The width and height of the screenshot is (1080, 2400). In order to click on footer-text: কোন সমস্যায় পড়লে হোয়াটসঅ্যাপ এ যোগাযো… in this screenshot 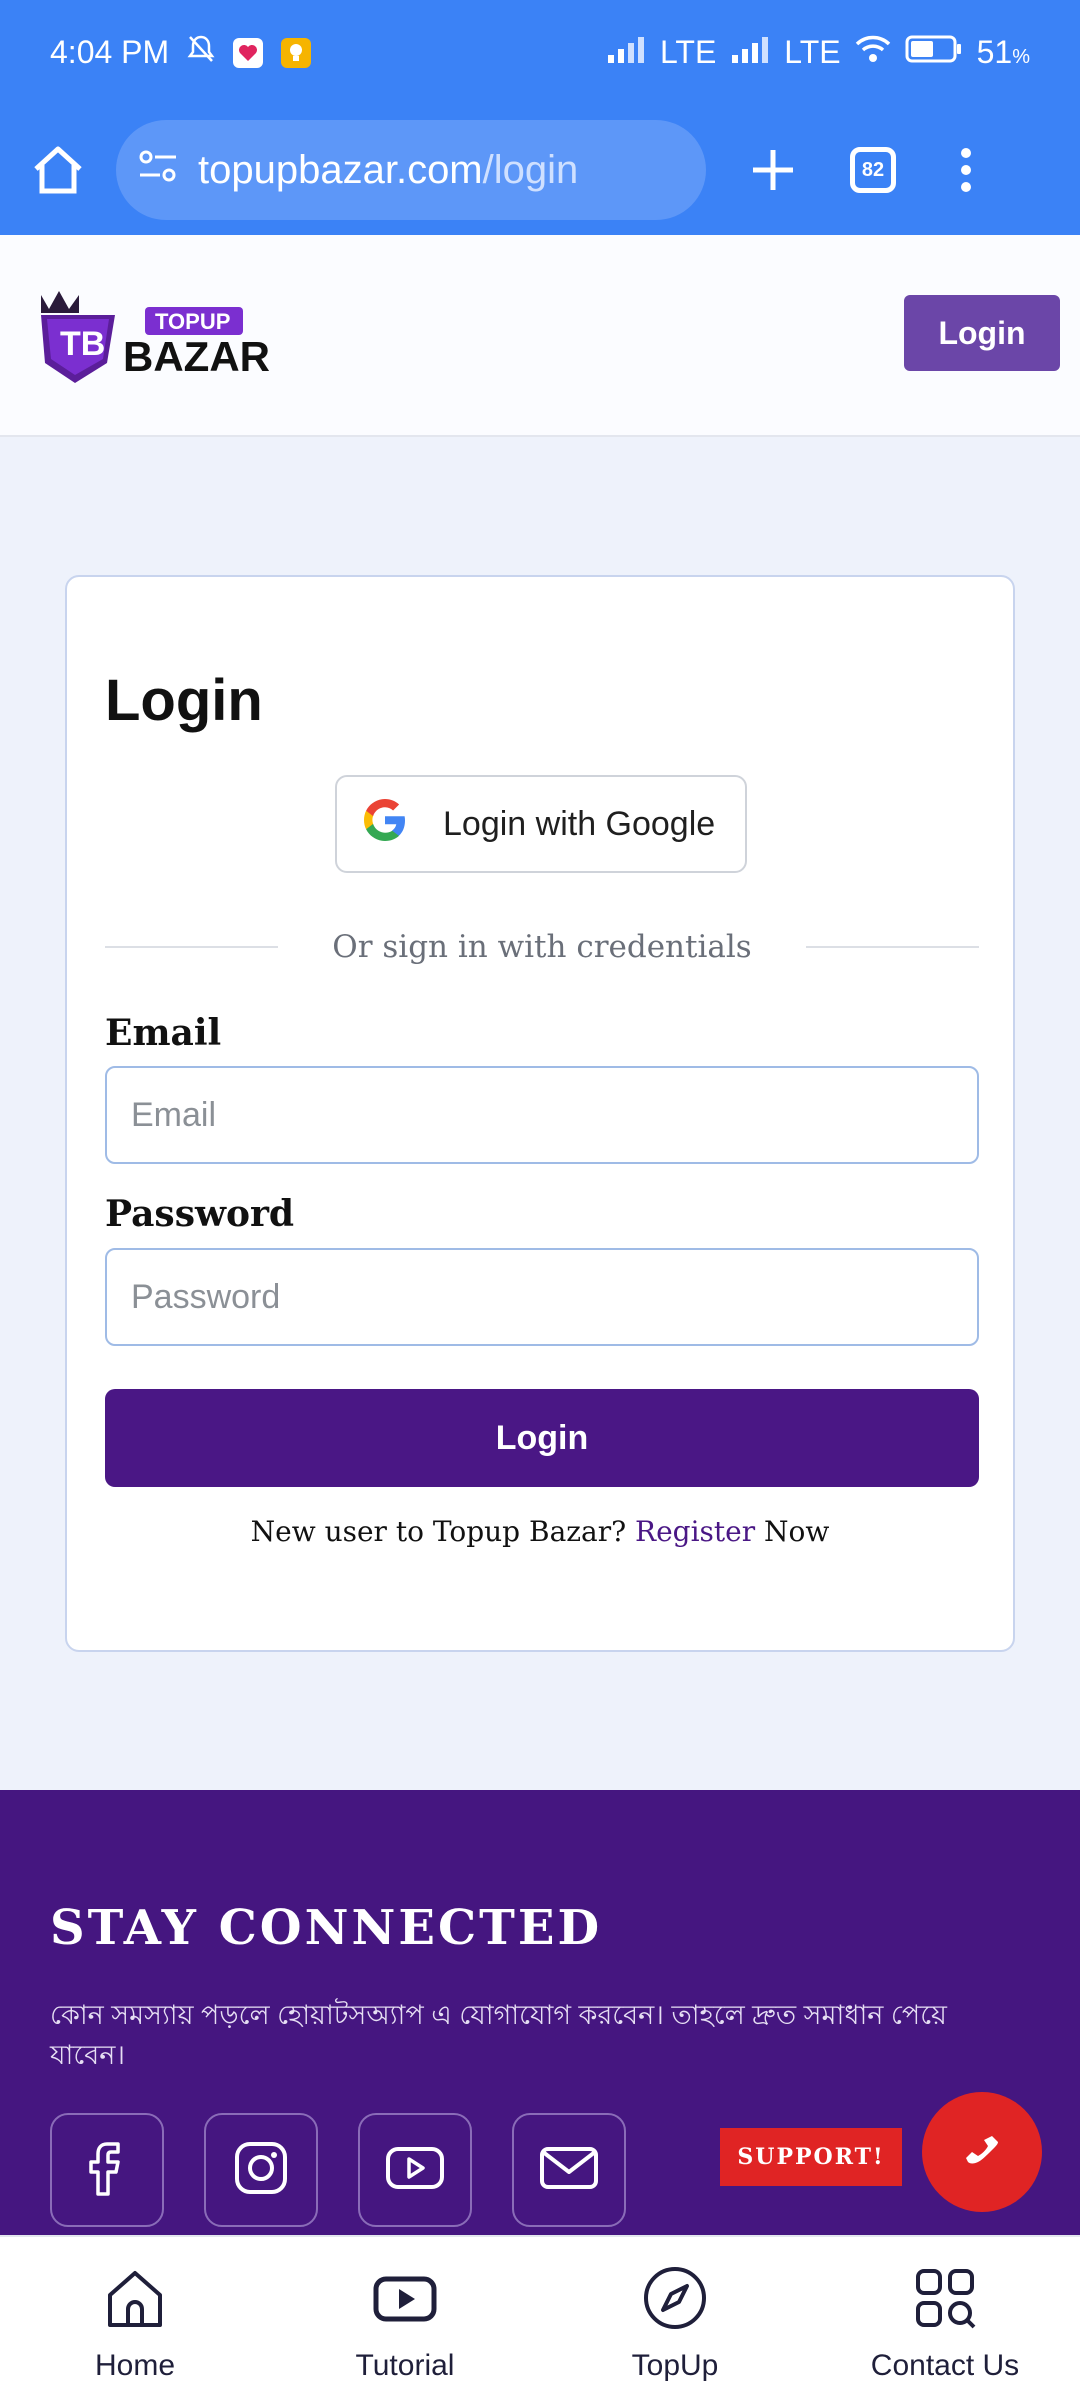, I will do `click(498, 2035)`.